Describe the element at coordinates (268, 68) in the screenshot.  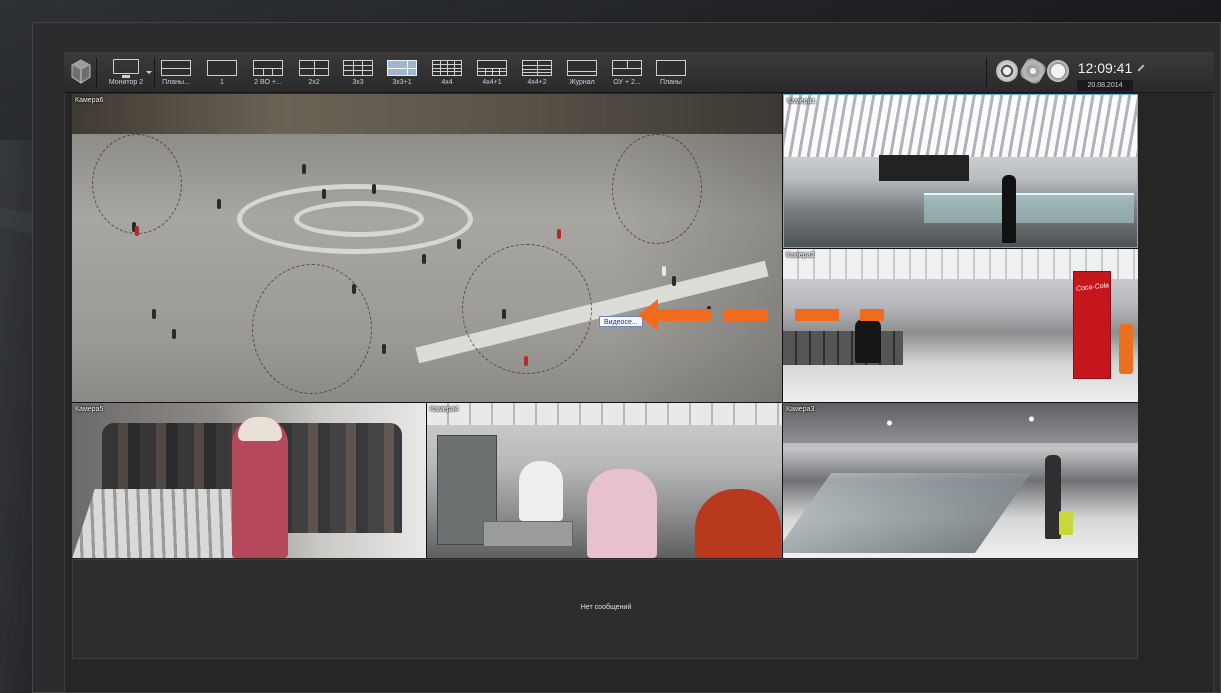
I see `layout-2vo-icon` at that location.